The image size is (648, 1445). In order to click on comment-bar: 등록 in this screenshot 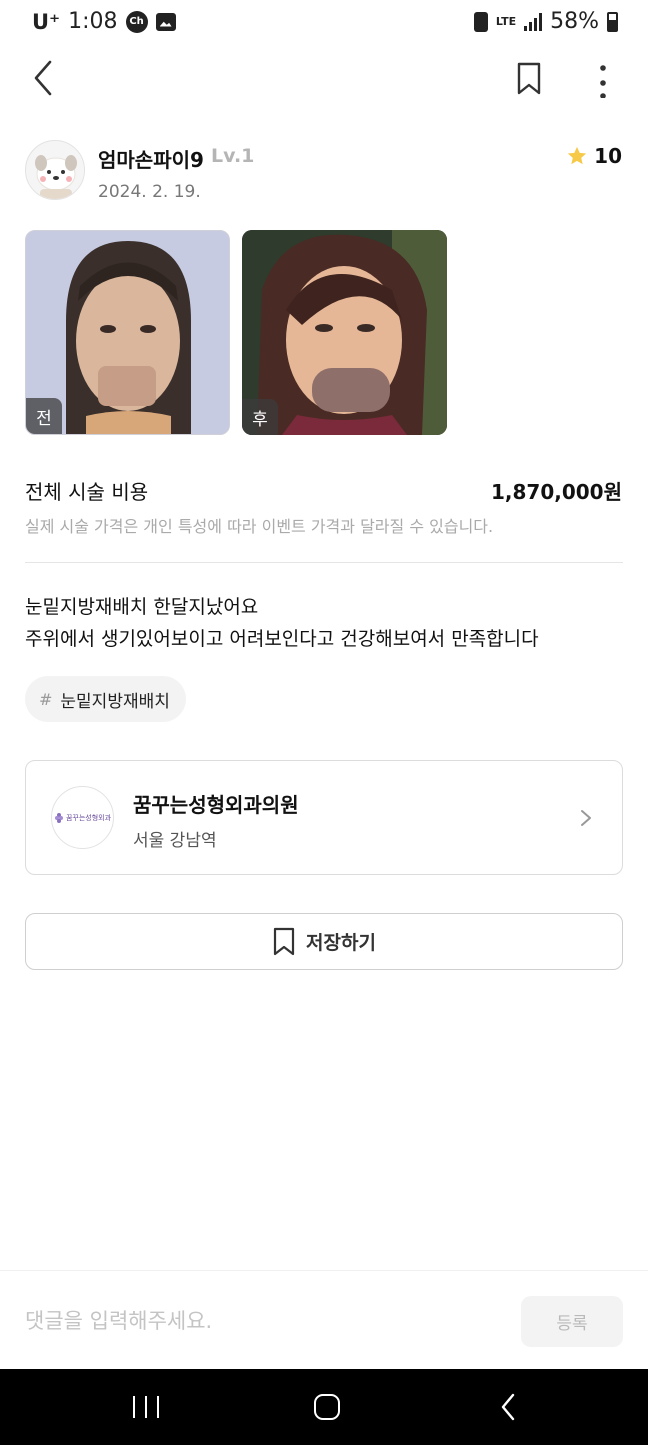, I will do `click(324, 1319)`.